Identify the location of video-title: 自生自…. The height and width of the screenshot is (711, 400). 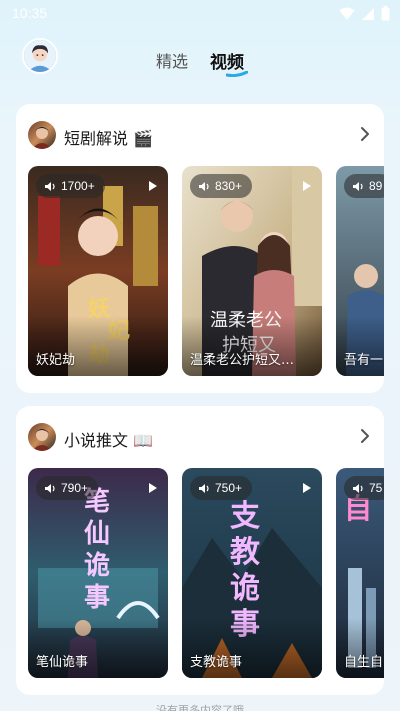
(364, 662).